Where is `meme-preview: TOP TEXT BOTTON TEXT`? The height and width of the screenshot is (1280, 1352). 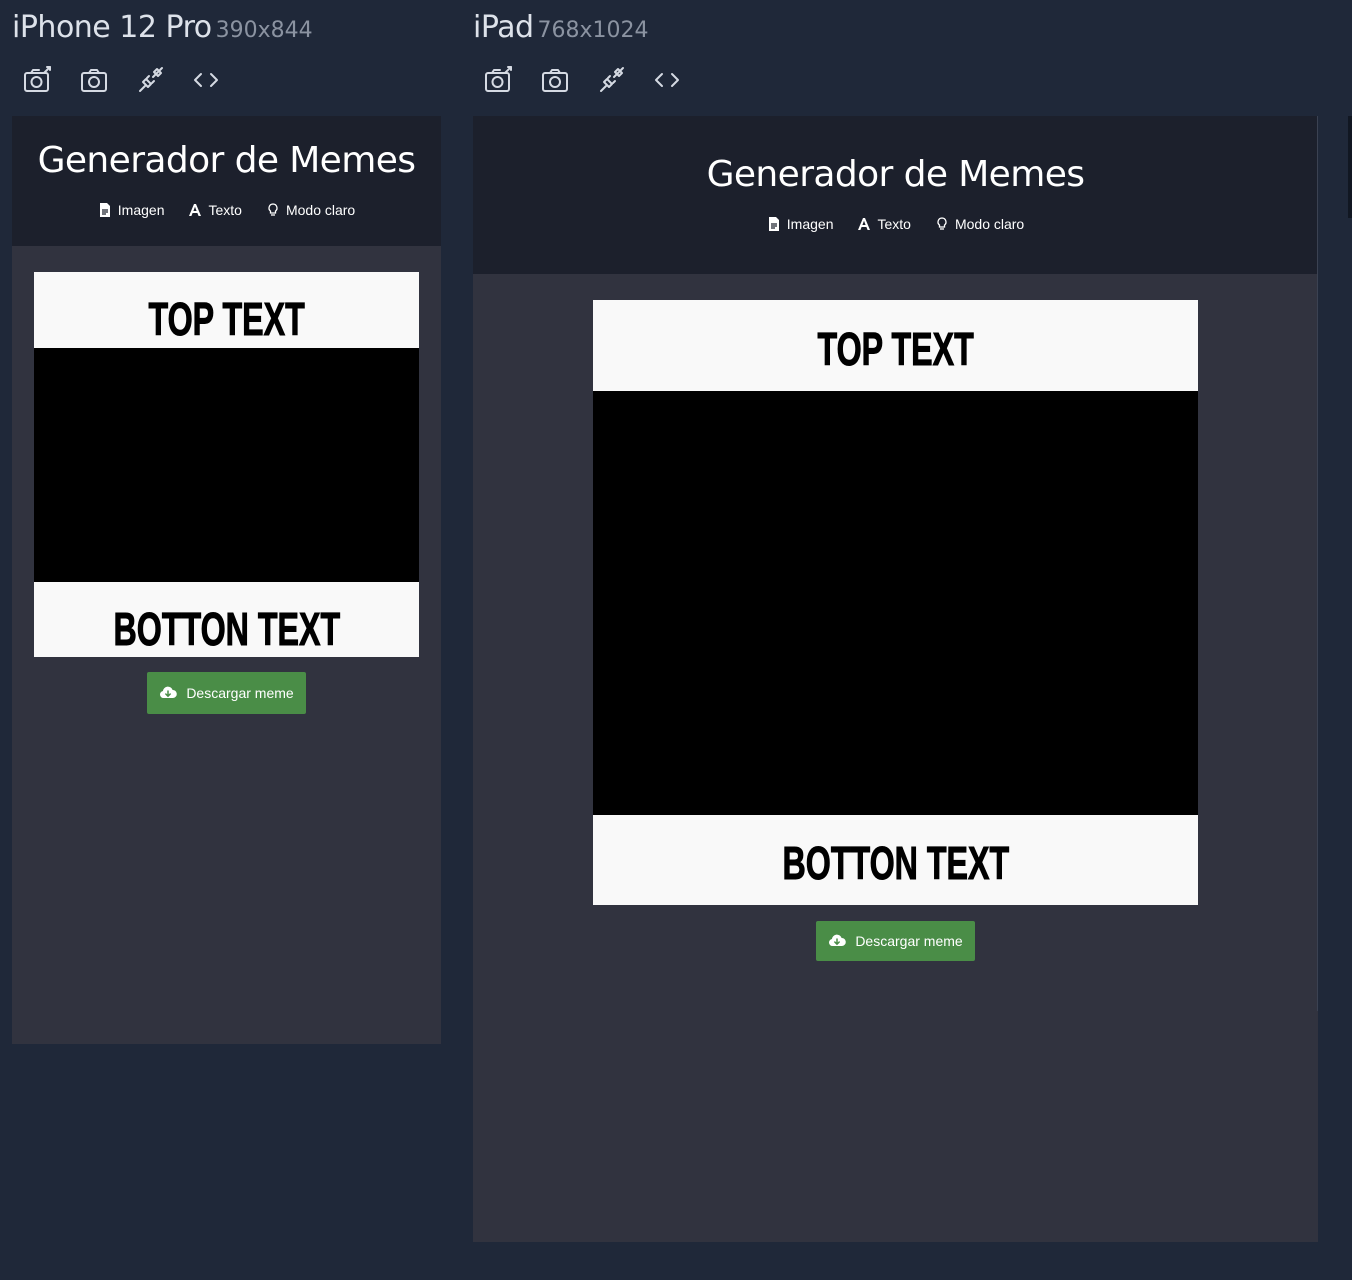
meme-preview: TOP TEXT BOTTON TEXT is located at coordinates (226, 464).